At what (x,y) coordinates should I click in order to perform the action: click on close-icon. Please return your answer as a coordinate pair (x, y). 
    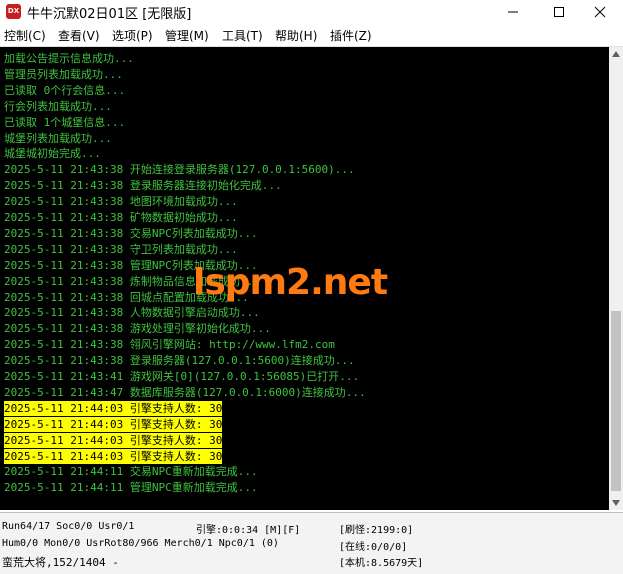
    Looking at the image, I should click on (600, 12).